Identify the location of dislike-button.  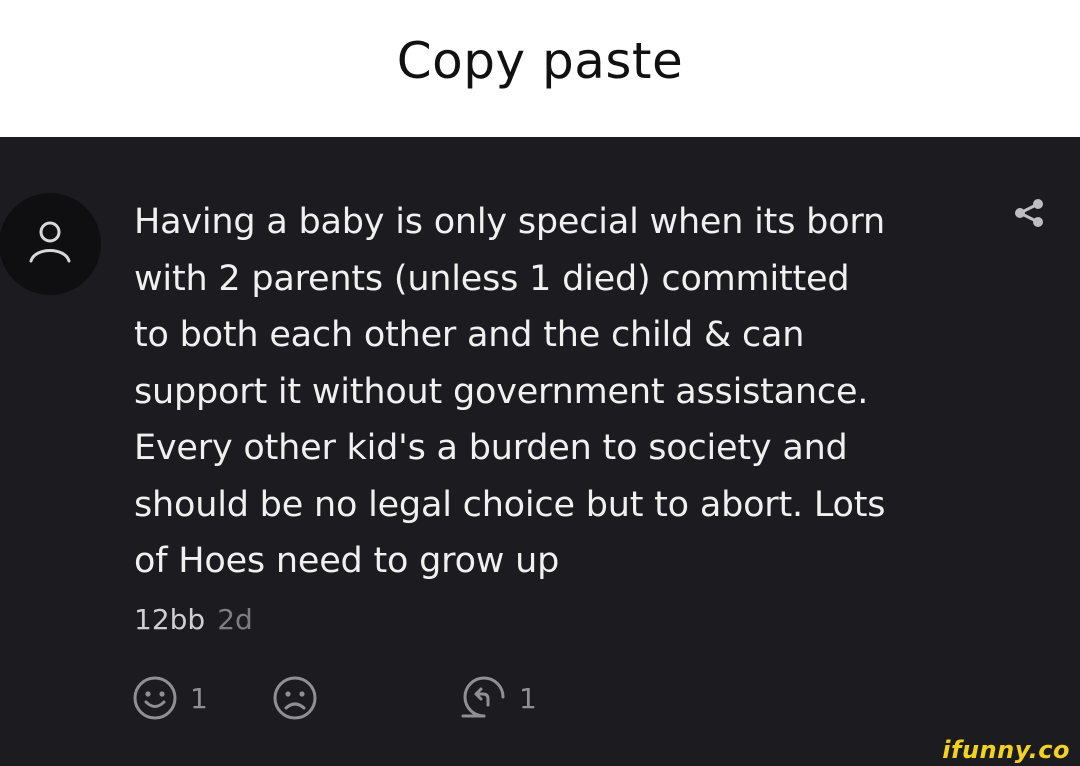
(295, 698).